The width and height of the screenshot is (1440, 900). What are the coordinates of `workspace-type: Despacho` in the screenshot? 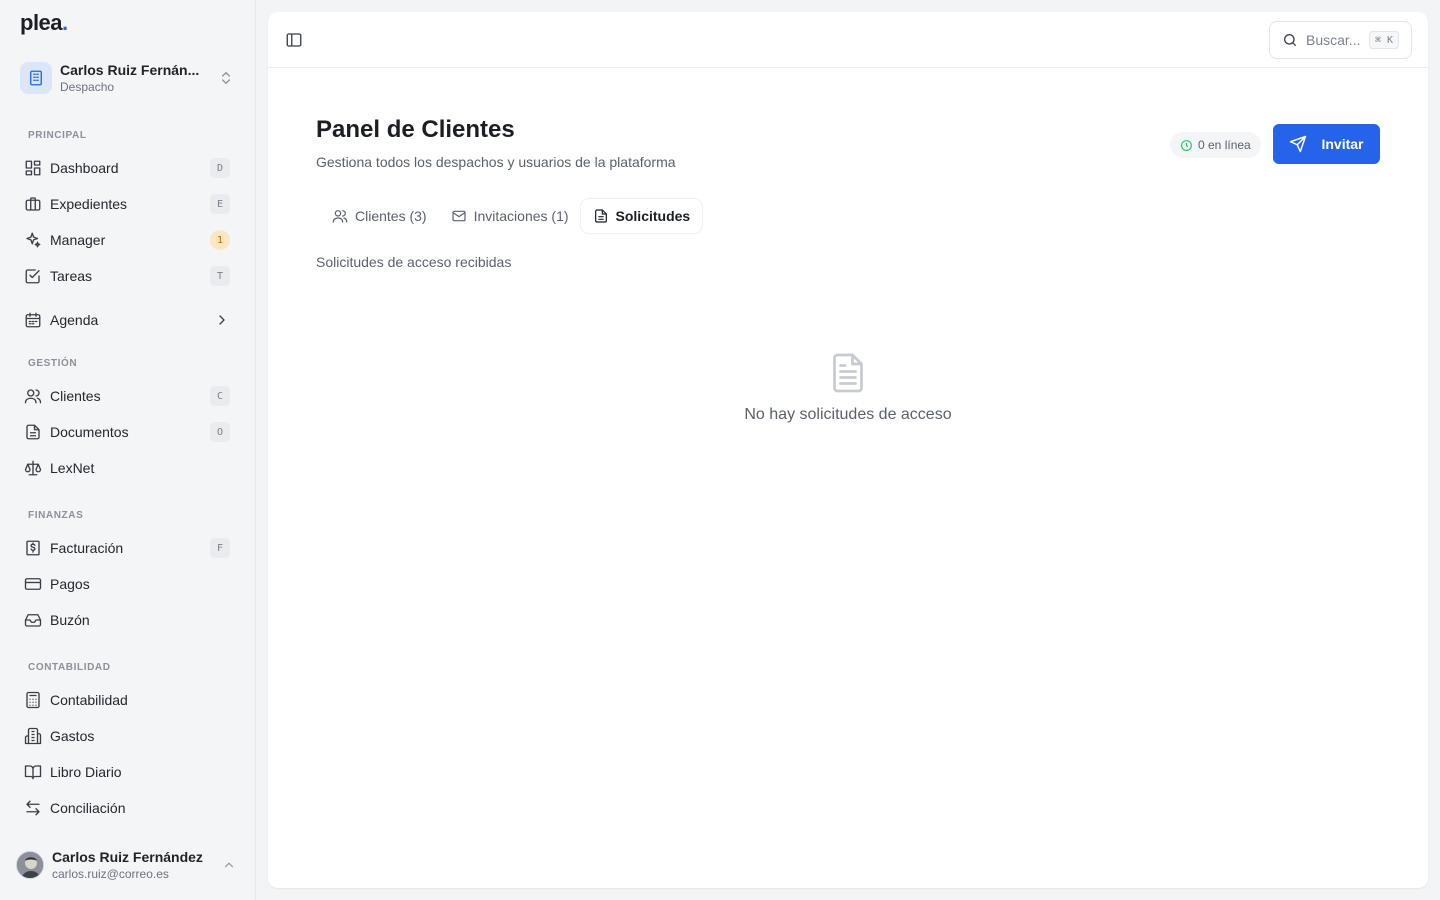 It's located at (87, 87).